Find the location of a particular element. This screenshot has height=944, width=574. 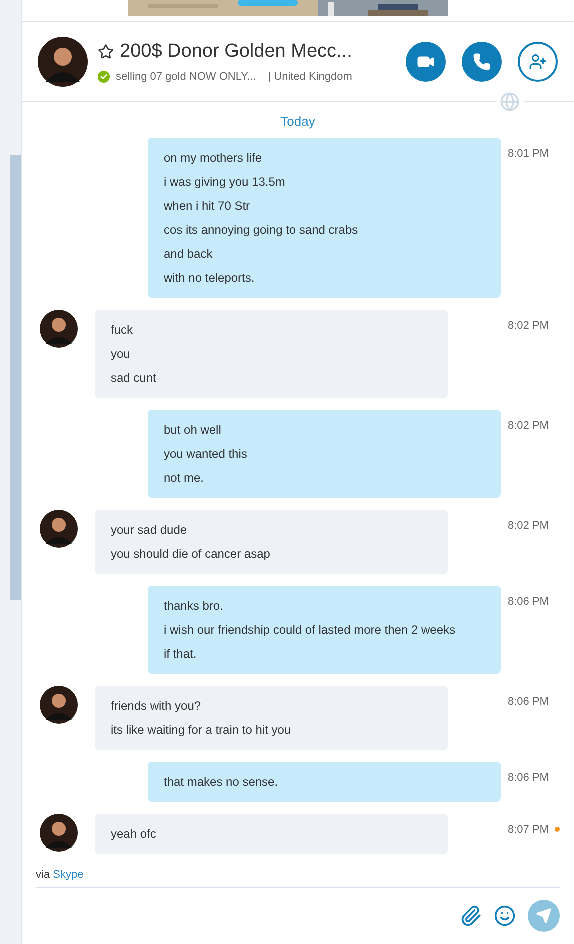

message-text: cos its annoying going to sand crabs is located at coordinates (262, 230).